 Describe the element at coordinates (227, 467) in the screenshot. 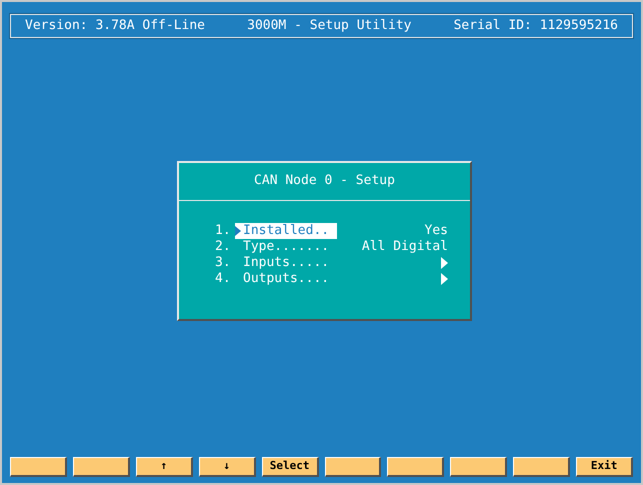

I see `function-key: ↓` at that location.